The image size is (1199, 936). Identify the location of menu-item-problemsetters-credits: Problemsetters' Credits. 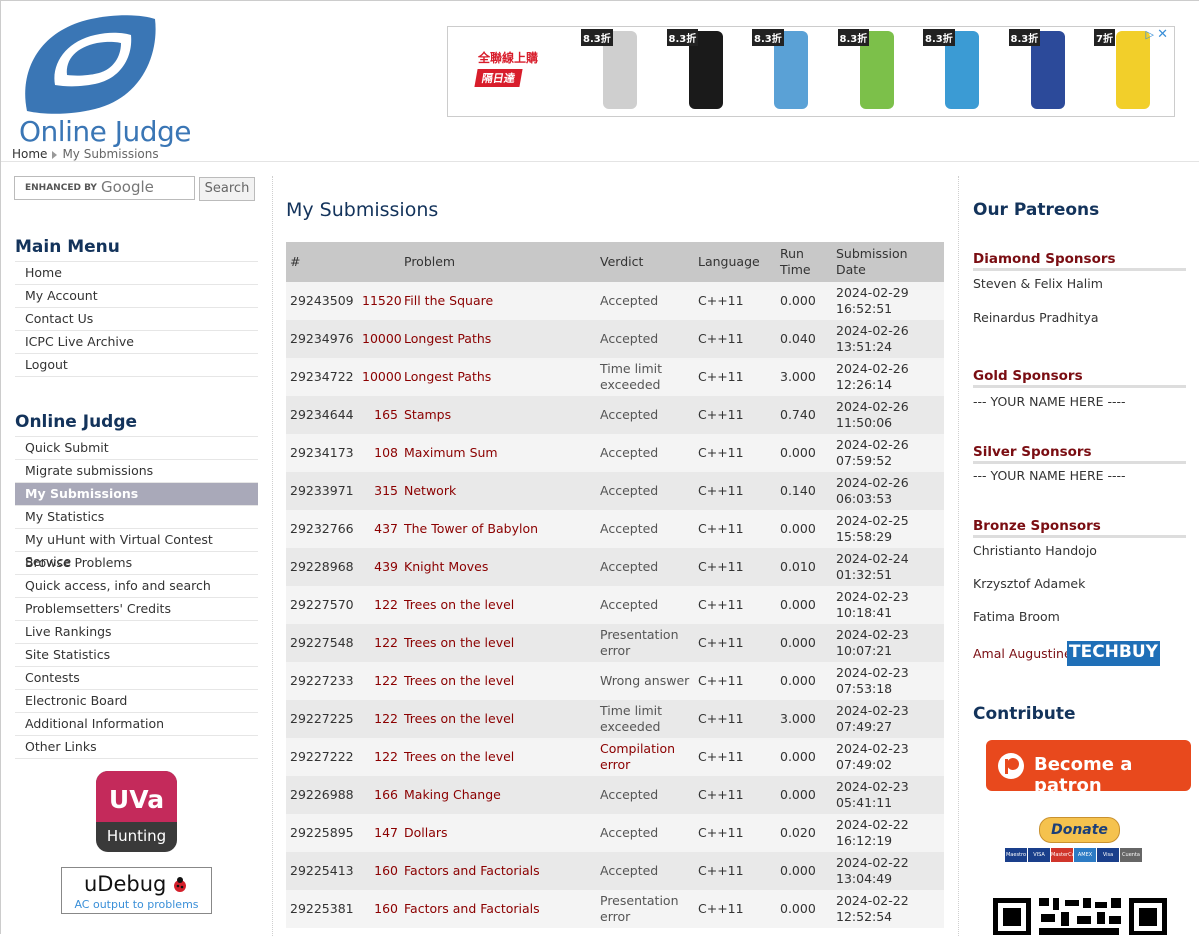
(136, 609).